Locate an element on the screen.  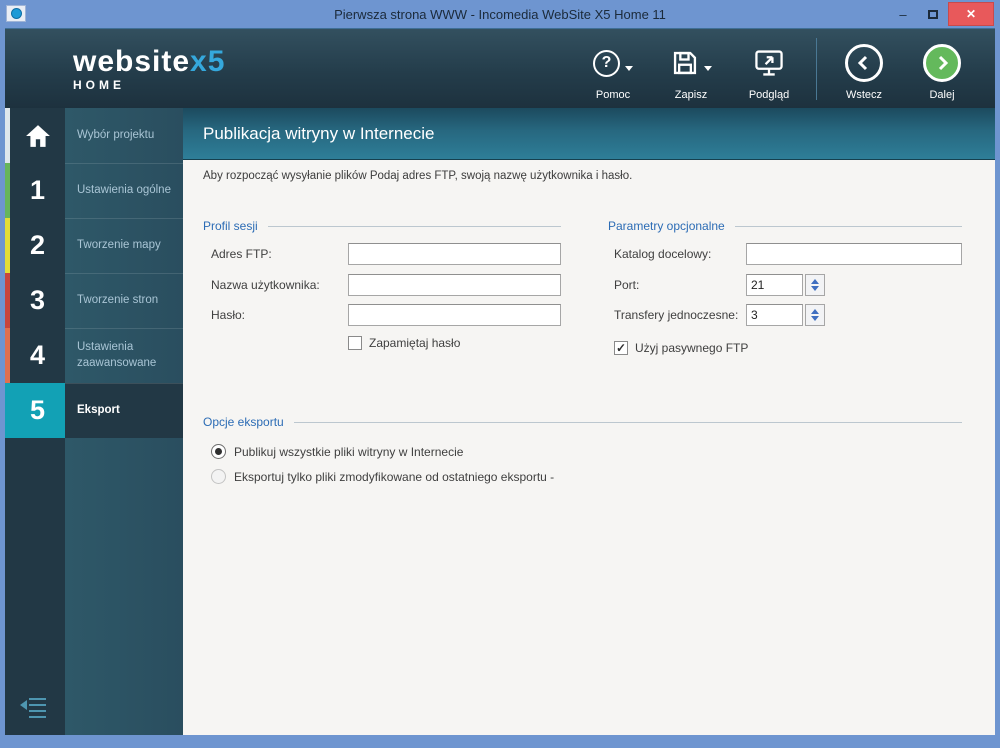
sidebar-item-general-settings: 1 Ustawienia ogólne is located at coordinates (94, 190).